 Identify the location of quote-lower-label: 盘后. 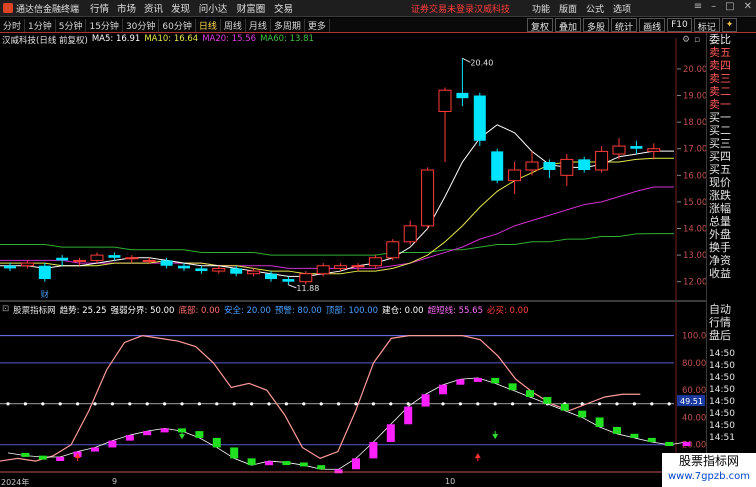
(719, 335).